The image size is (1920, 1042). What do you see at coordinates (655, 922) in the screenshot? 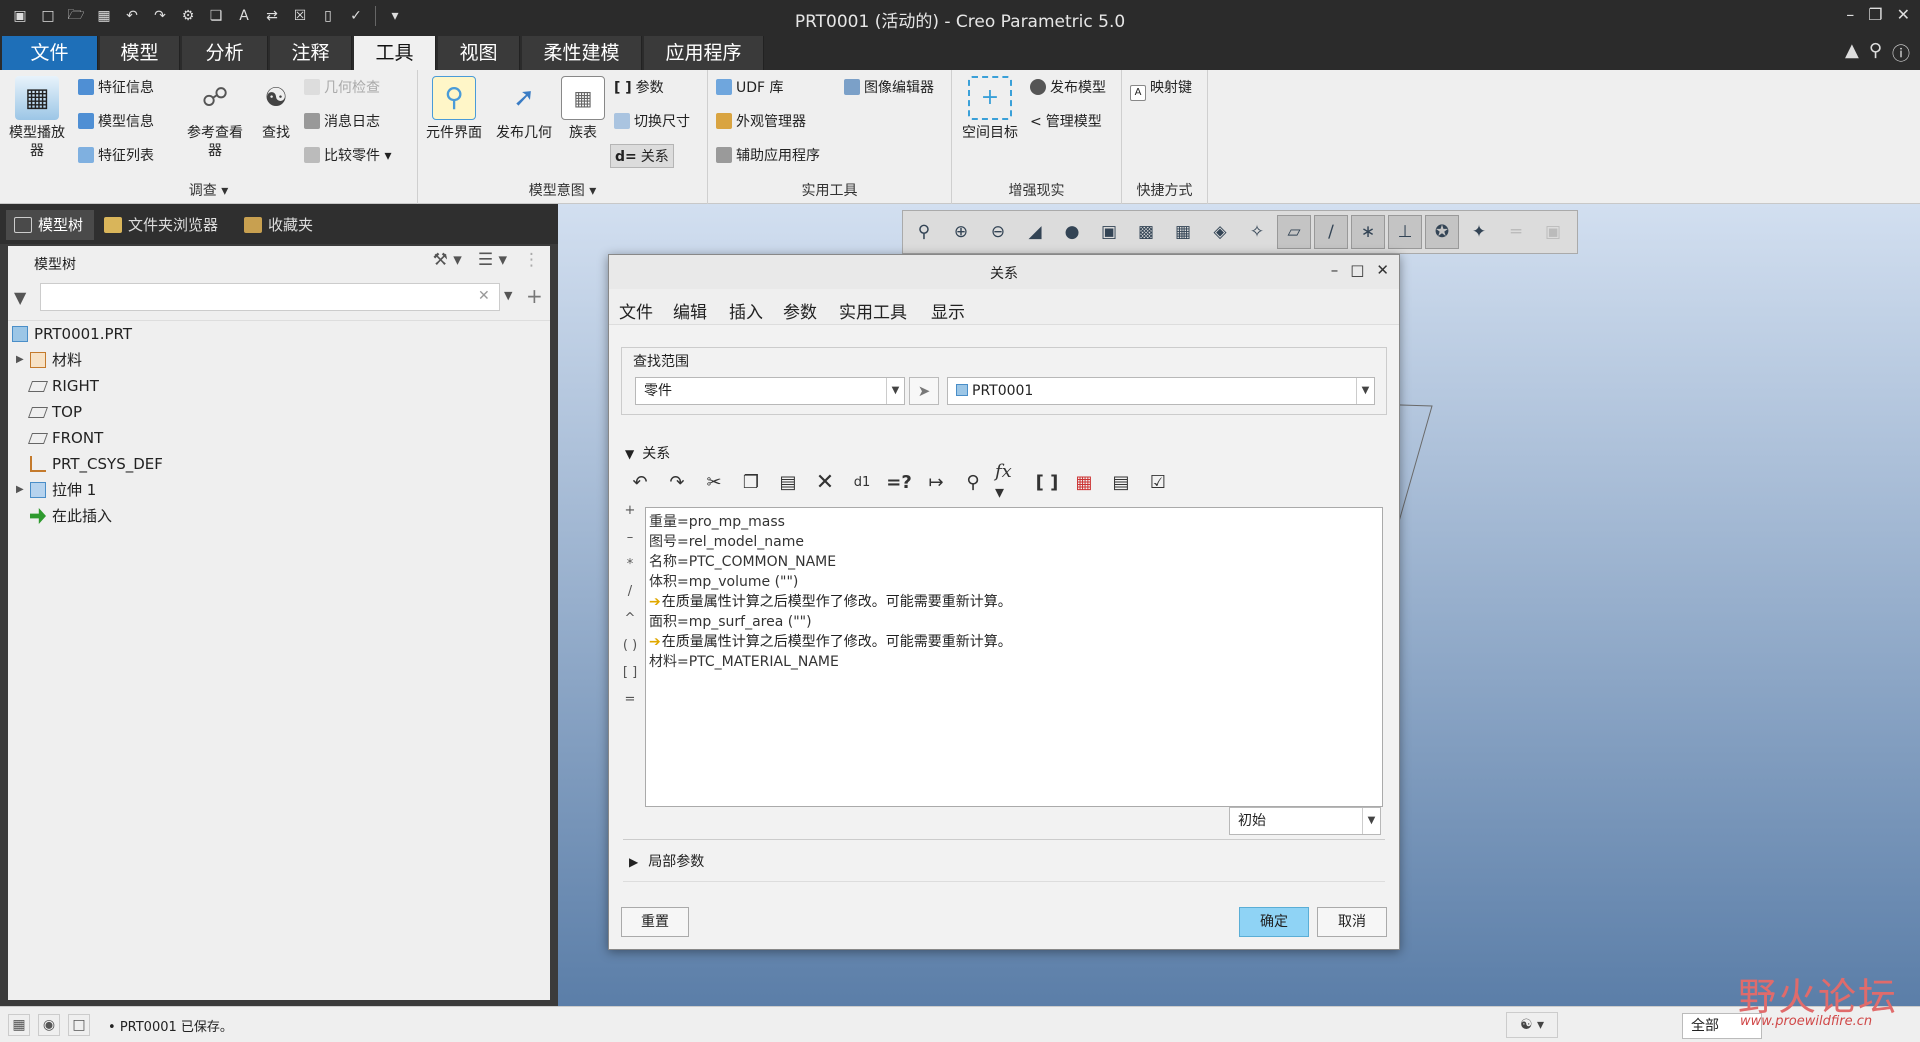
I see `reset-button: 重置` at bounding box center [655, 922].